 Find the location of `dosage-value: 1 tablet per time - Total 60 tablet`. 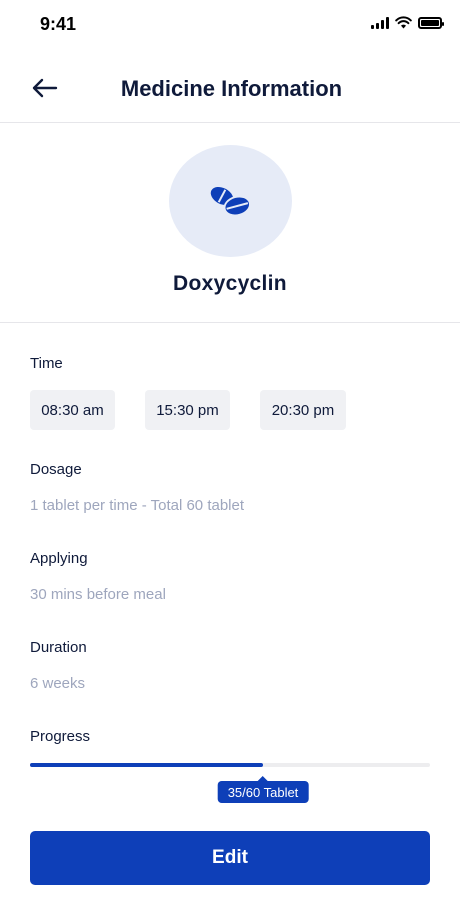

dosage-value: 1 tablet per time - Total 60 tablet is located at coordinates (137, 505).